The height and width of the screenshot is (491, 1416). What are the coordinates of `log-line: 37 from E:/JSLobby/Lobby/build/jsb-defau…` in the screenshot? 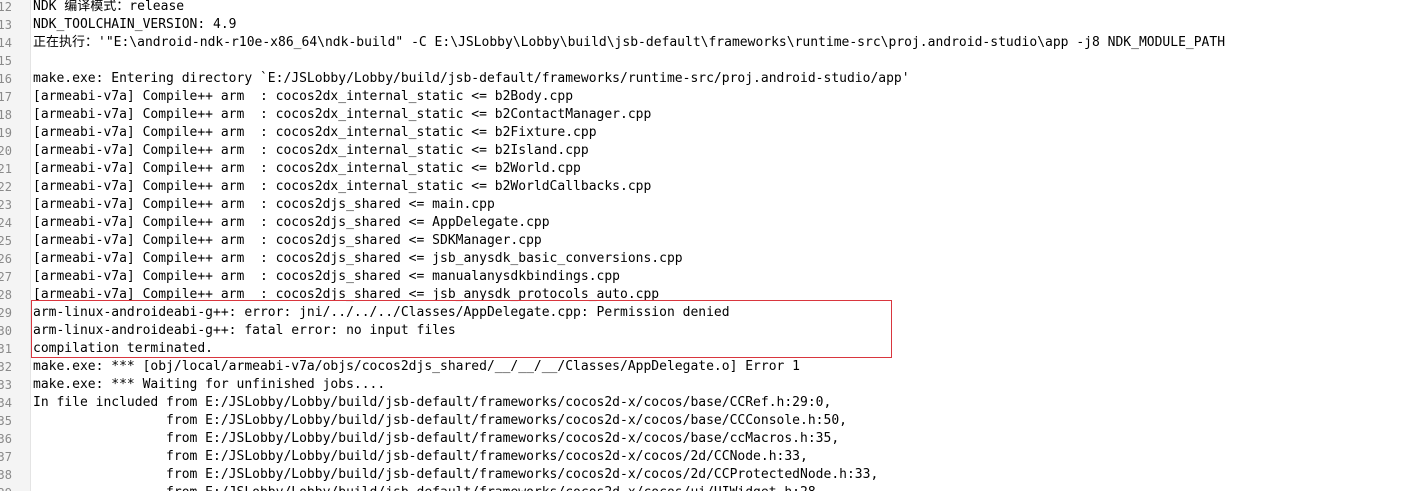 It's located at (708, 457).